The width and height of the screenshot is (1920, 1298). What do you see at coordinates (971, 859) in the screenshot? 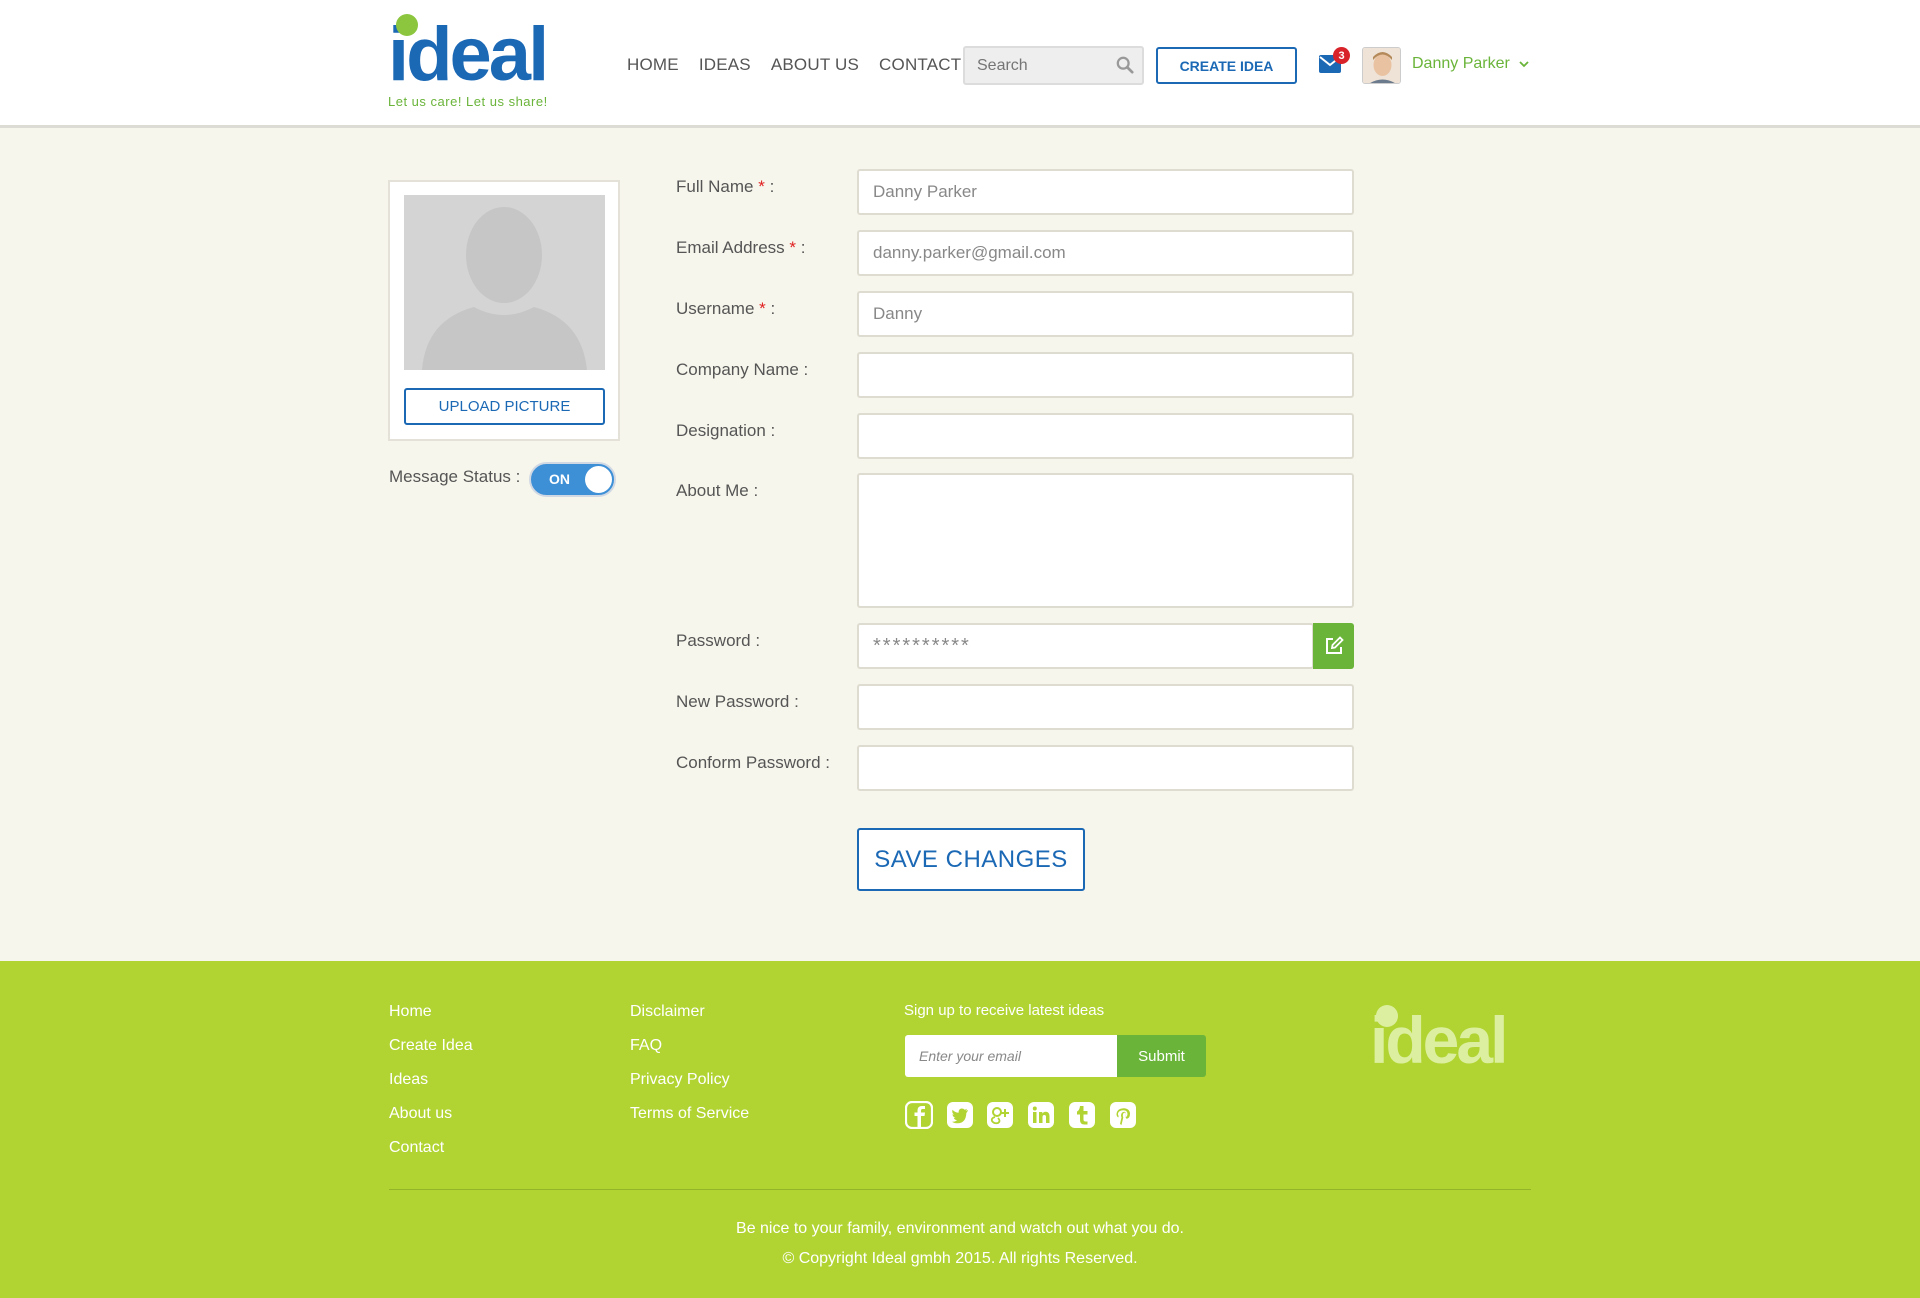
I see `save-changes-button: SAVE CHANGES` at bounding box center [971, 859].